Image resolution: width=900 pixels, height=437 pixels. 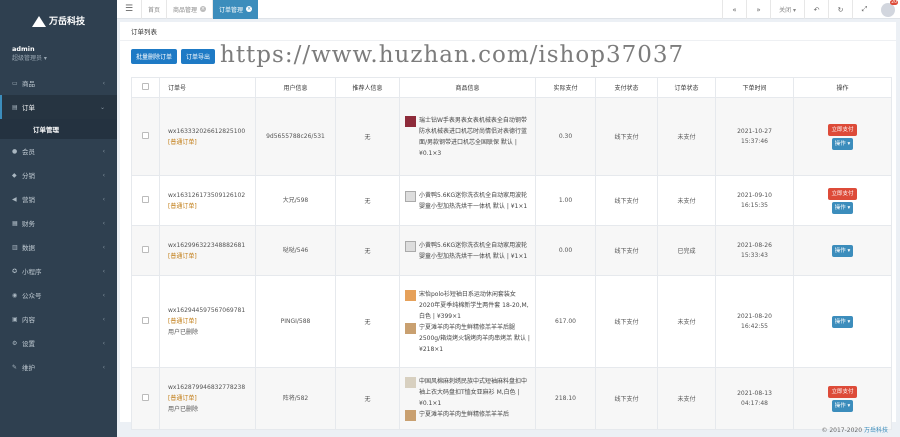 What do you see at coordinates (15, 247) in the screenshot?
I see `chart-icon: ▥` at bounding box center [15, 247].